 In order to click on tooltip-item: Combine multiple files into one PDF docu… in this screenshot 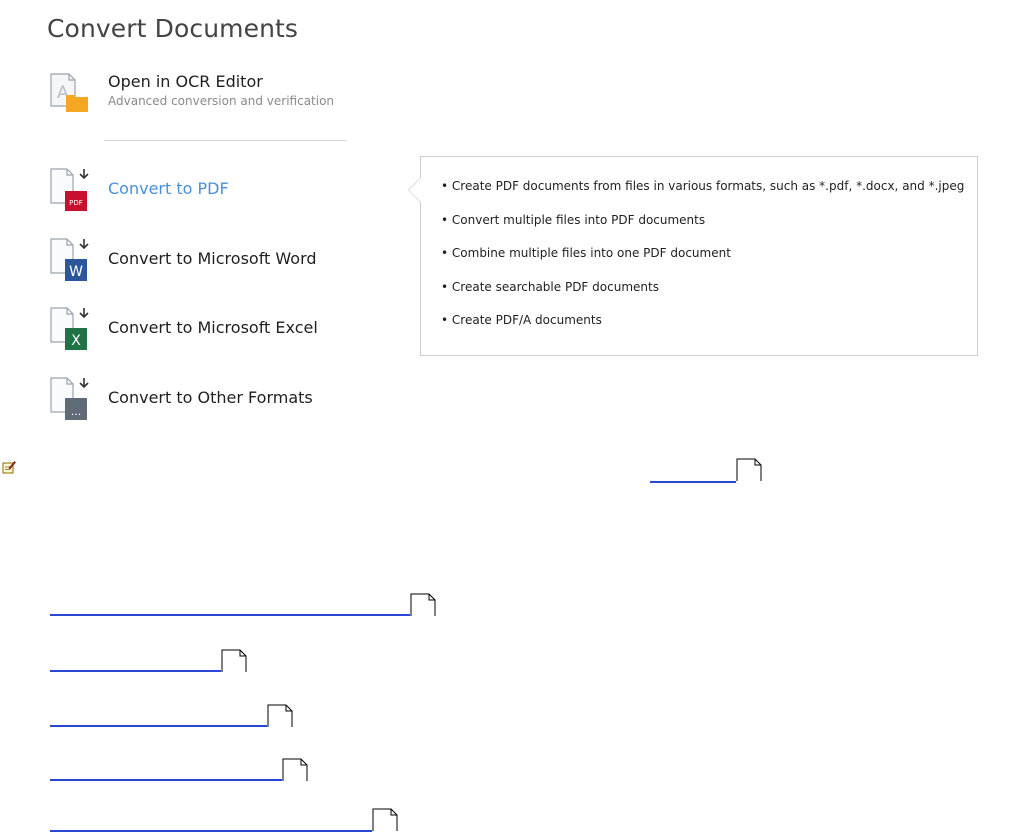, I will do `click(702, 253)`.